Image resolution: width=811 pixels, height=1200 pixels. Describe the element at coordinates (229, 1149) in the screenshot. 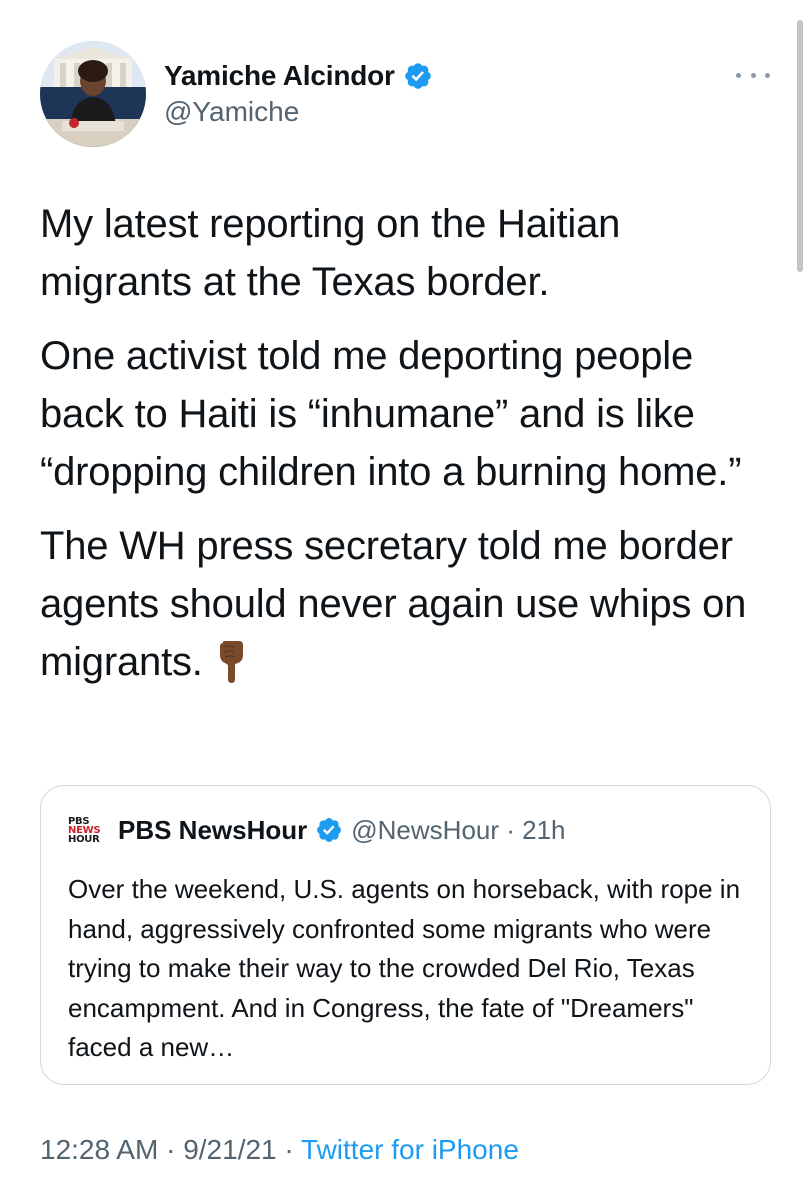

I see `tweet-date: 9/21/21` at that location.